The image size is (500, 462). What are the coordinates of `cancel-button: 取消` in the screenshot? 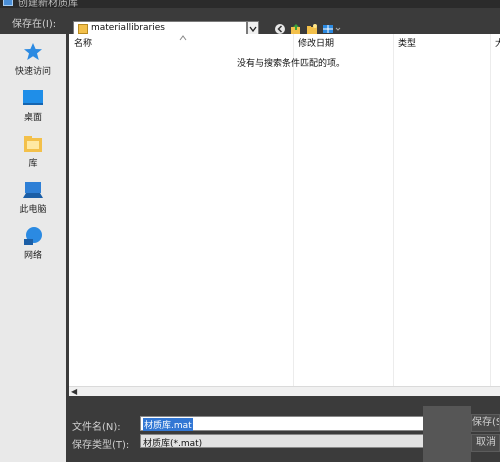 It's located at (485, 443).